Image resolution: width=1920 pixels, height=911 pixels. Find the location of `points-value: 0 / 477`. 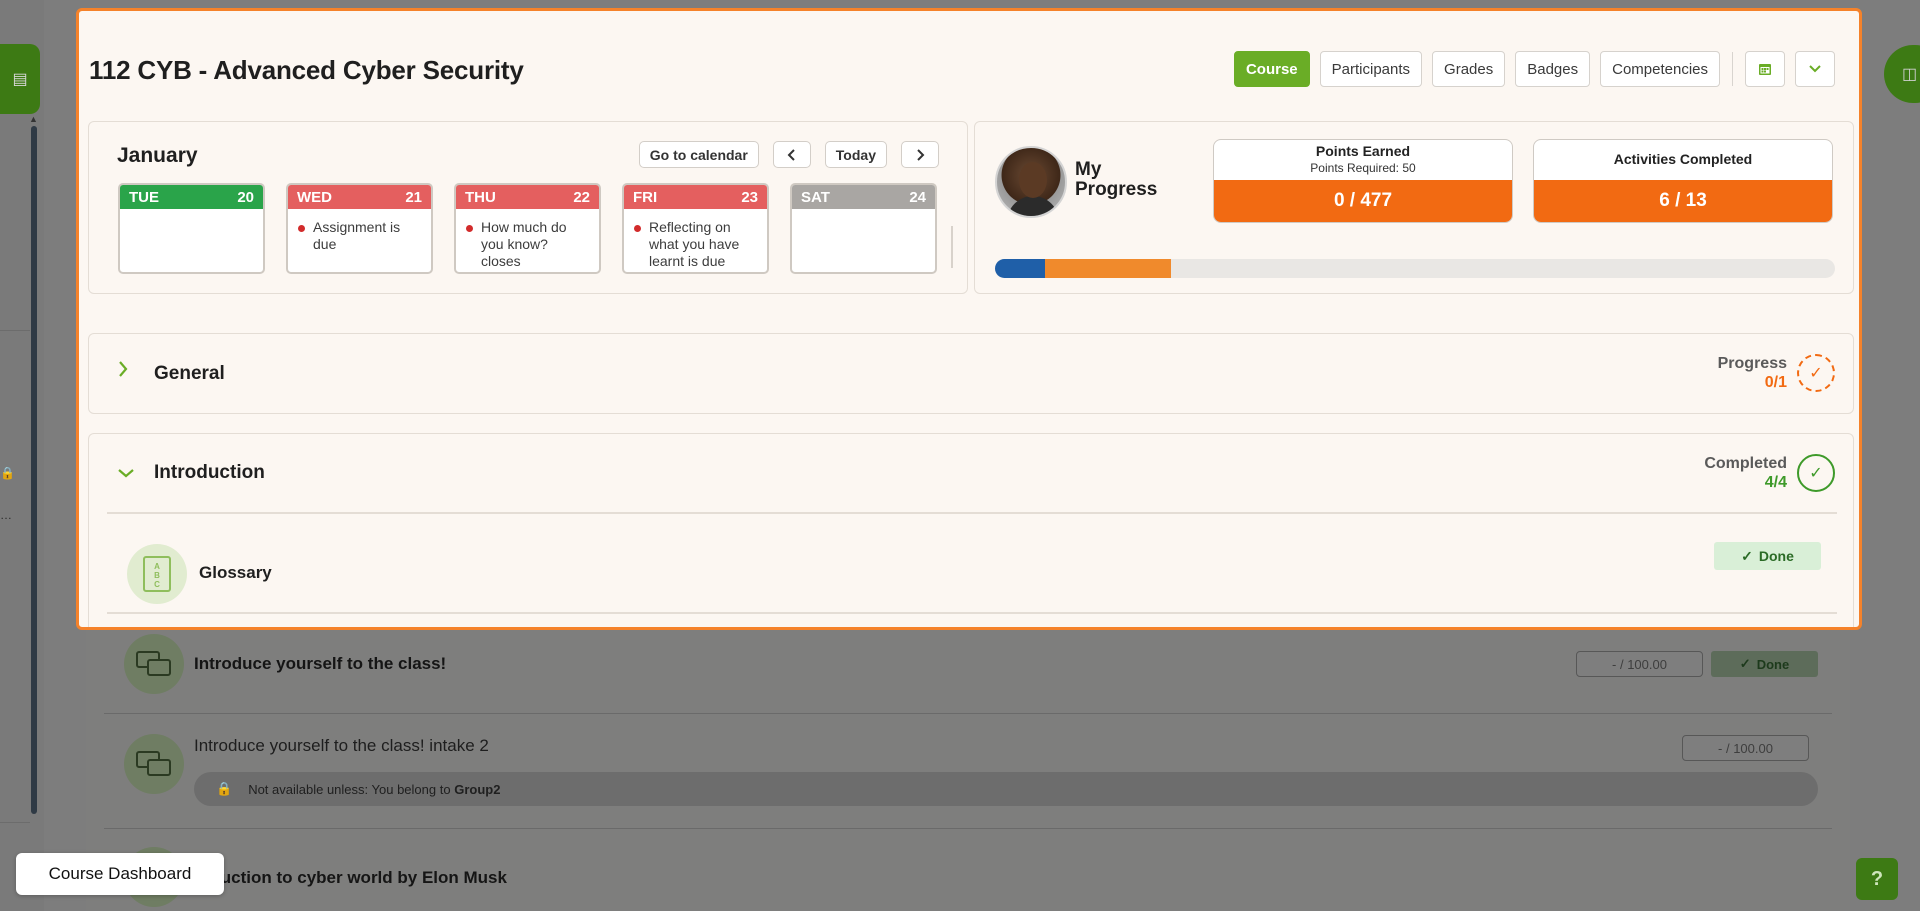

points-value: 0 / 477 is located at coordinates (1363, 201).